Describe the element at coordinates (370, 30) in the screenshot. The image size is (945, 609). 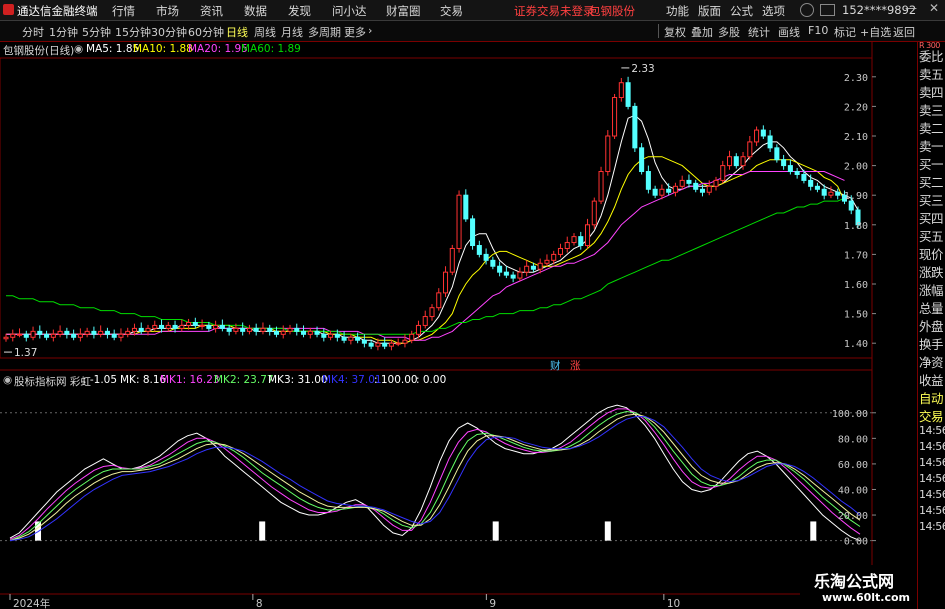
I see `chevron-right-icon: ›` at that location.